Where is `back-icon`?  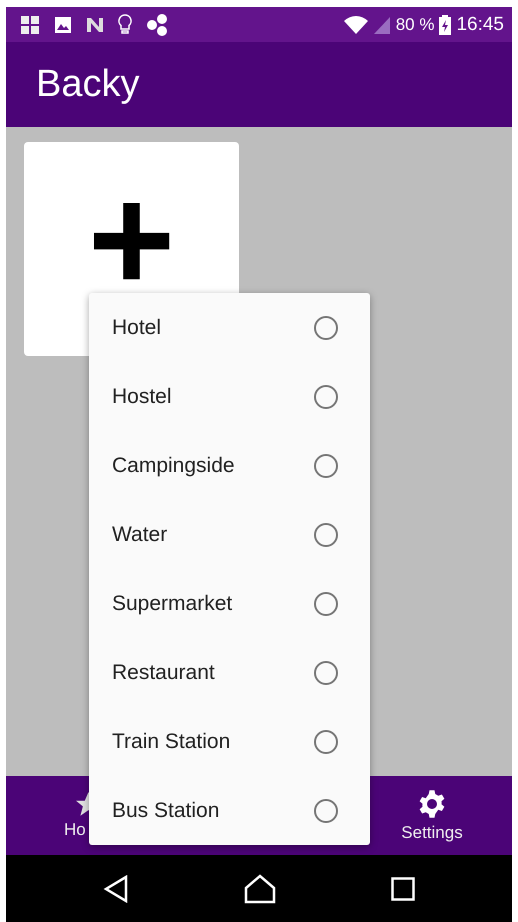 back-icon is located at coordinates (116, 888).